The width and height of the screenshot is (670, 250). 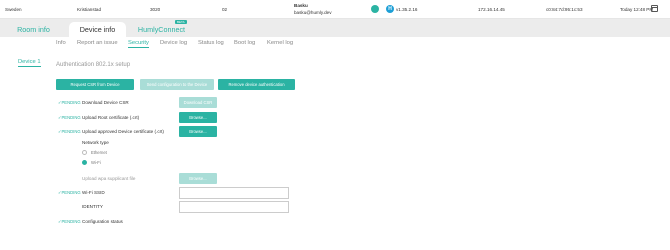 What do you see at coordinates (92, 206) in the screenshot?
I see `identity-label: IDENTITY` at bounding box center [92, 206].